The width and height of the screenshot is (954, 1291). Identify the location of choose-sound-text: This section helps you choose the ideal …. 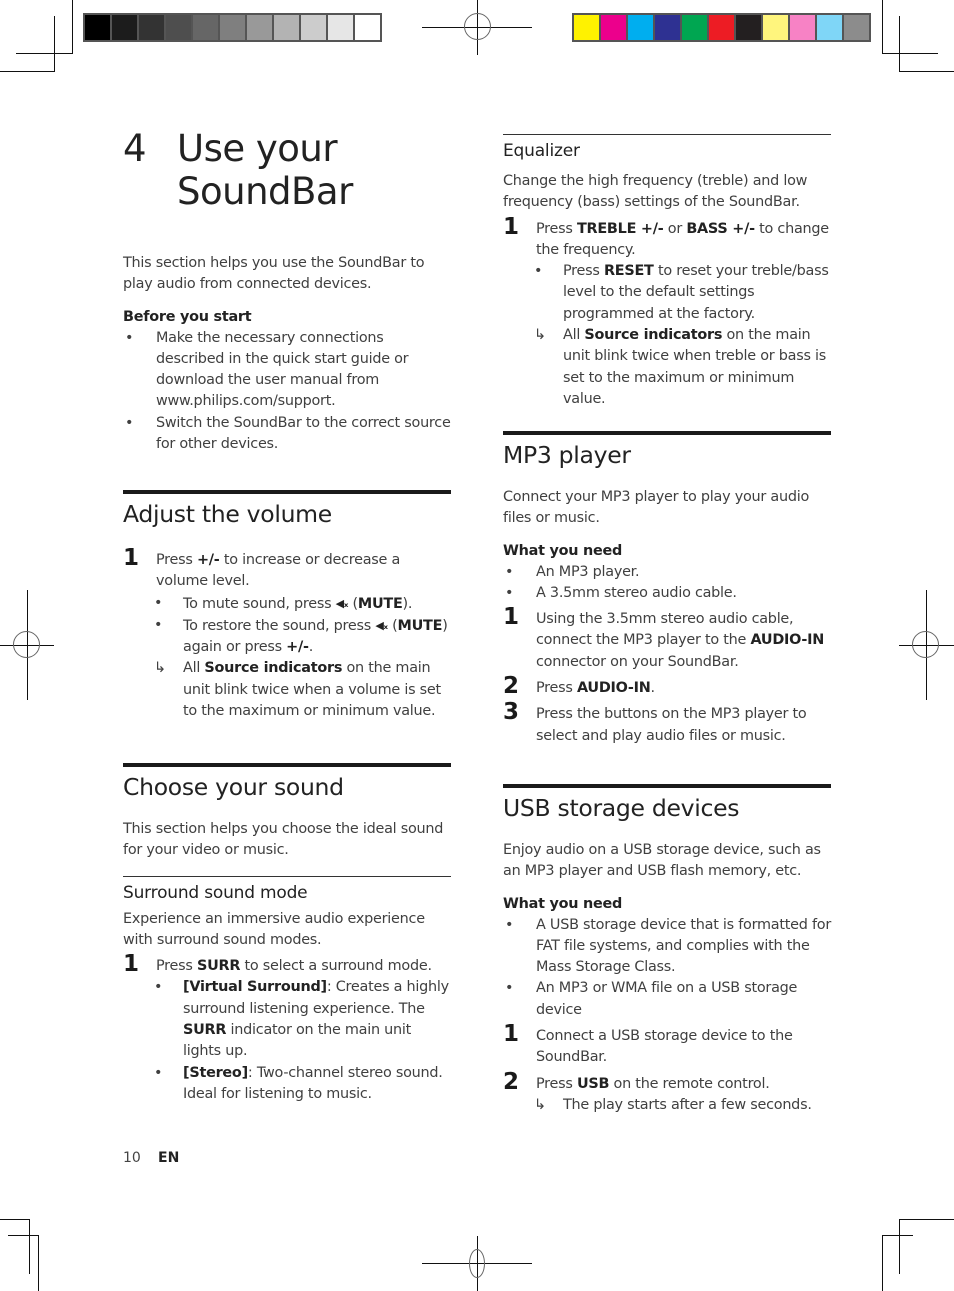
(283, 840).